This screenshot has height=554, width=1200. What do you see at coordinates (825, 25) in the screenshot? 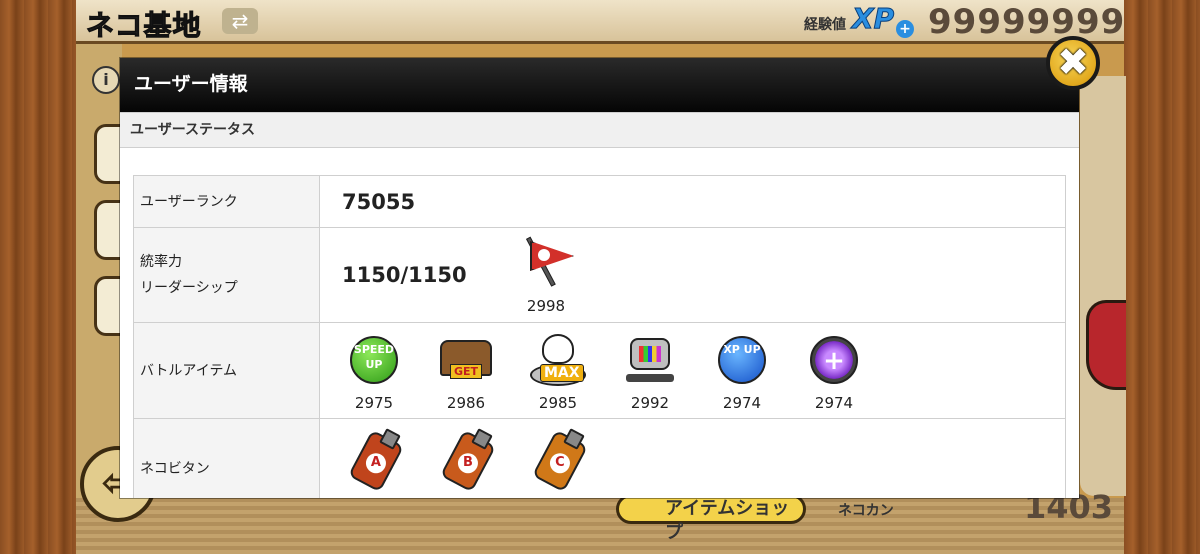
I see `xp-label: 経験値` at bounding box center [825, 25].